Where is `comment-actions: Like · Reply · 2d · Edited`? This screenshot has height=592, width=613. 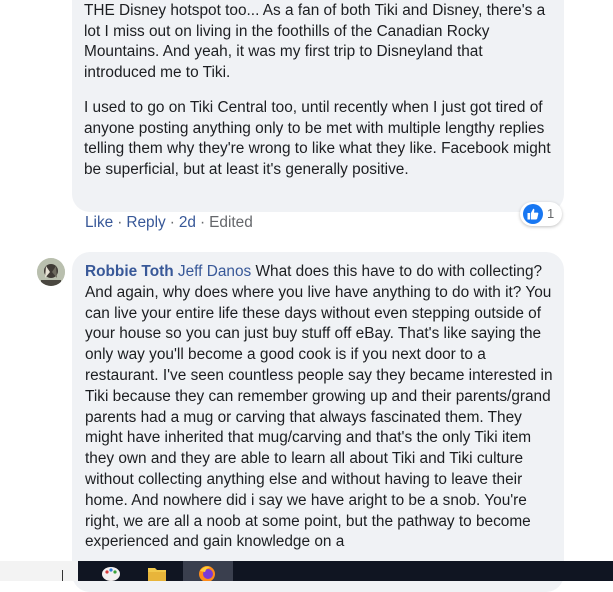 comment-actions: Like · Reply · 2d · Edited is located at coordinates (169, 223).